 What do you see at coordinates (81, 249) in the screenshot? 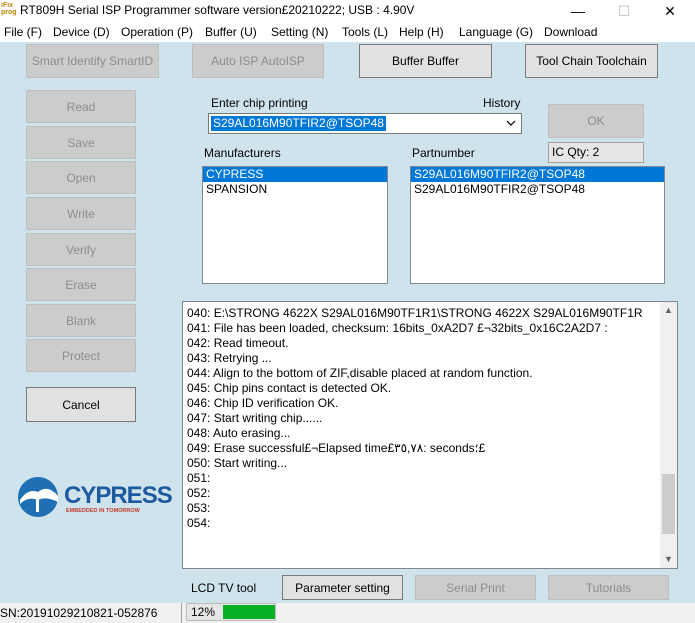
I see `verify-button: Verify` at bounding box center [81, 249].